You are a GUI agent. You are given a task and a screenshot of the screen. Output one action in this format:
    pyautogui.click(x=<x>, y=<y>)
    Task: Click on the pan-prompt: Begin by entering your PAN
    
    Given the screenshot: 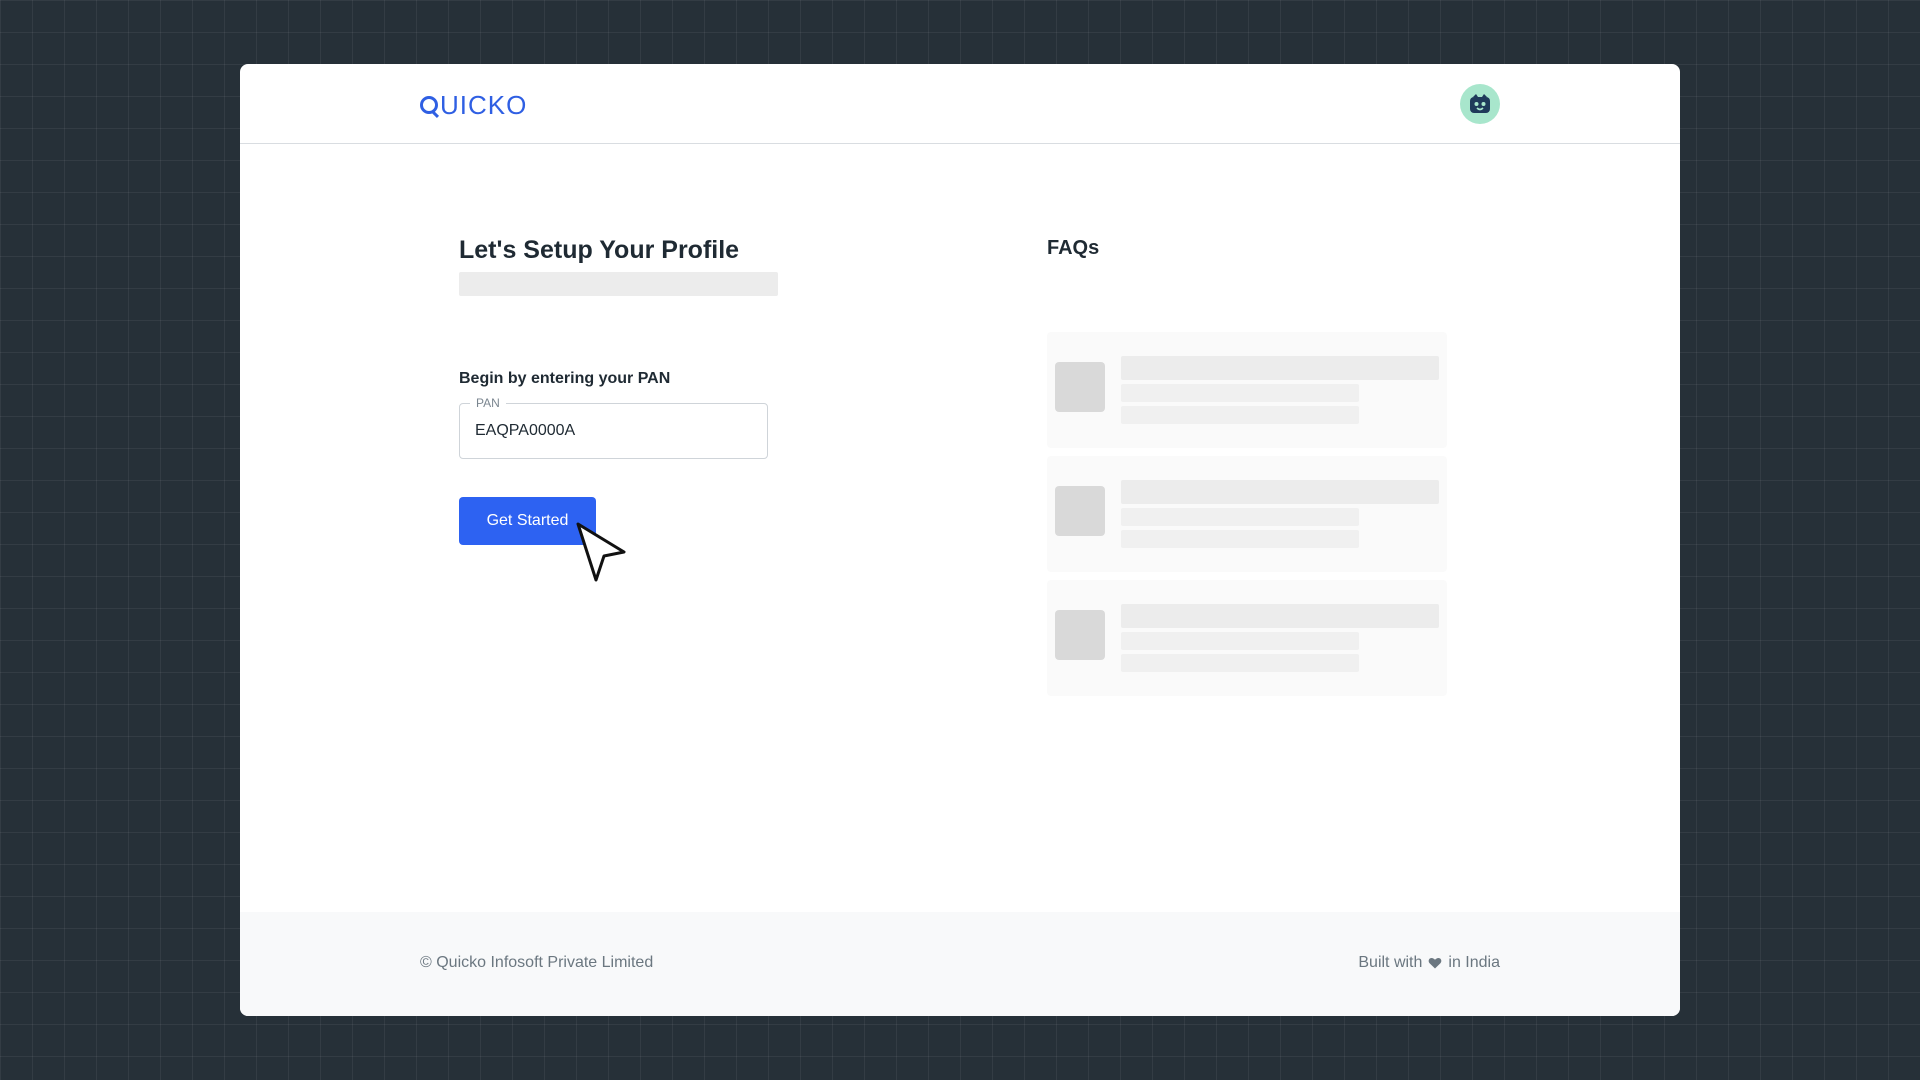 What is the action you would take?
    pyautogui.click(x=565, y=378)
    